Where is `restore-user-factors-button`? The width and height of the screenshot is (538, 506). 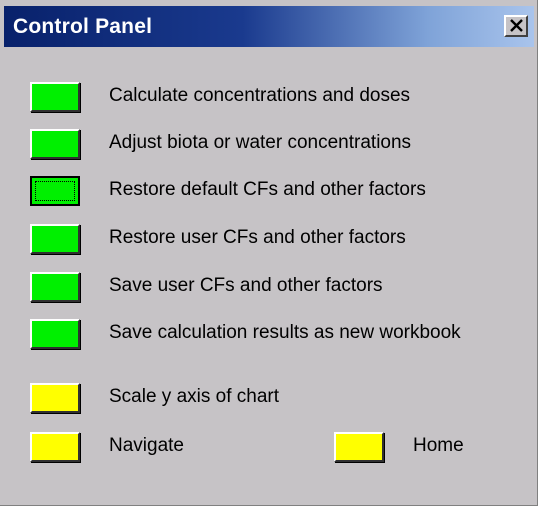 restore-user-factors-button is located at coordinates (55, 239).